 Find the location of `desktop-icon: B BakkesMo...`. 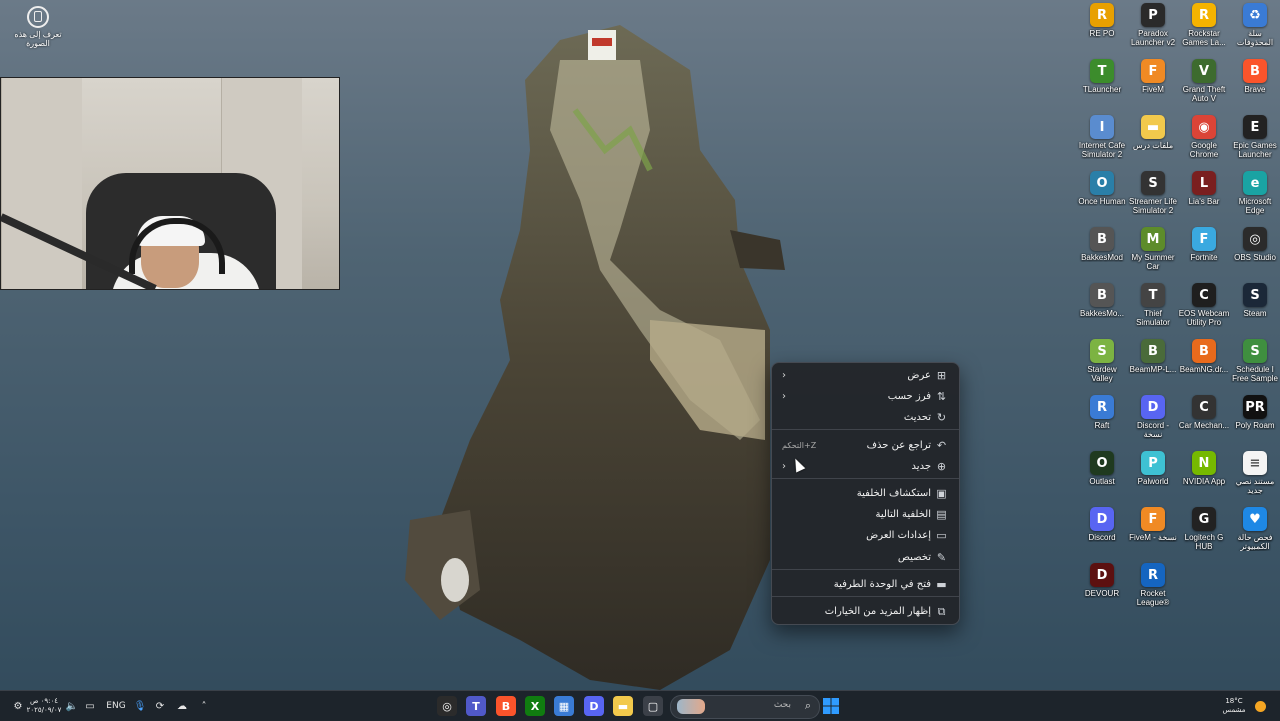

desktop-icon: B BakkesMo... is located at coordinates (1102, 300).